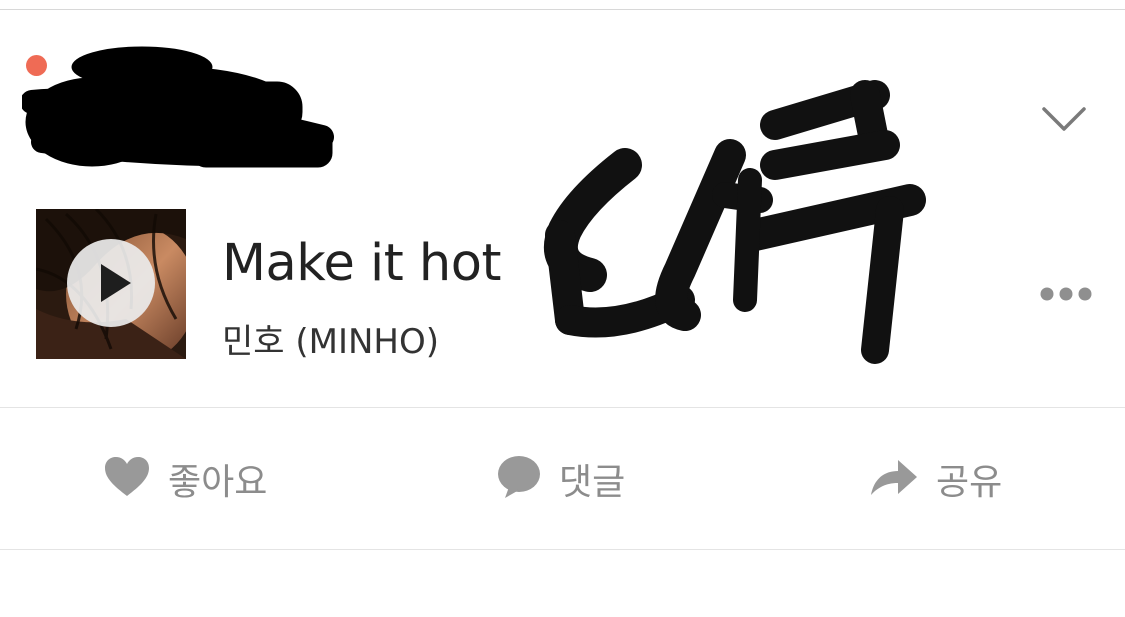 The height and width of the screenshot is (617, 1125). I want to click on like-button: 좋아요, so click(186, 479).